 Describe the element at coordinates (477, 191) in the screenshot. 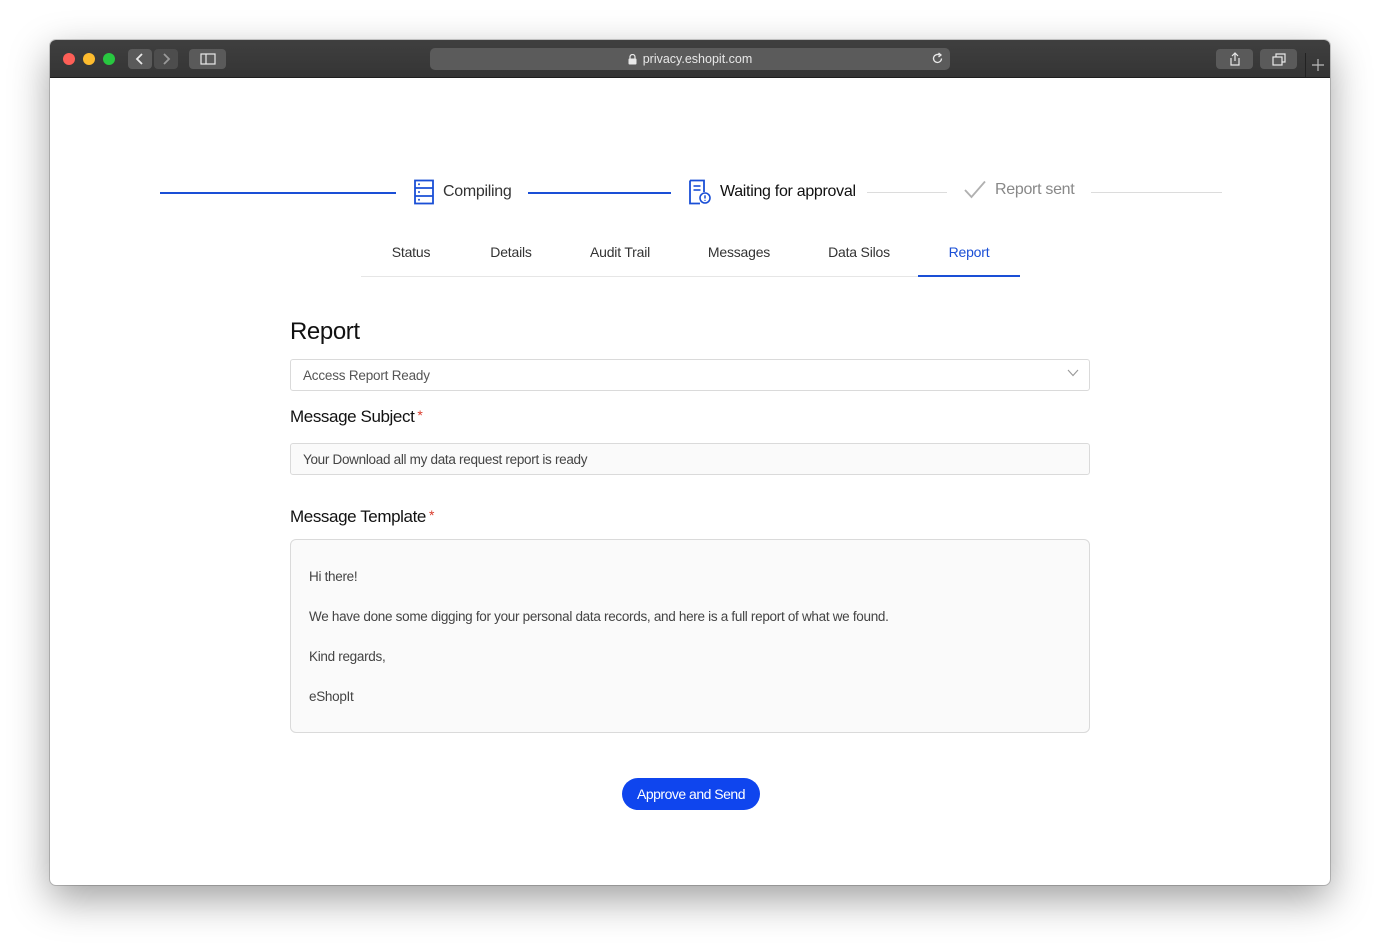

I see `step-label: Compiling` at that location.